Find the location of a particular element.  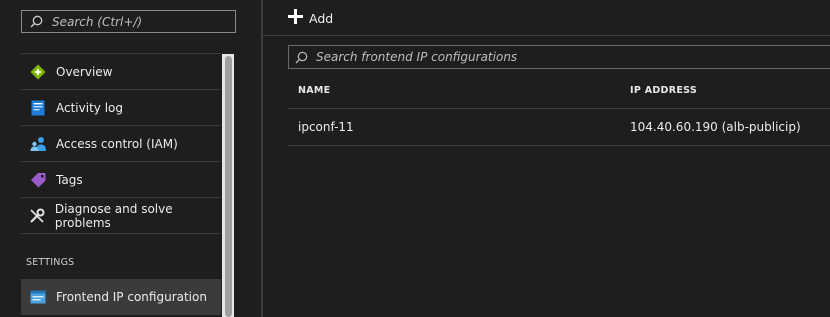

grid-header: NAME IP ADDRESS is located at coordinates (559, 90).